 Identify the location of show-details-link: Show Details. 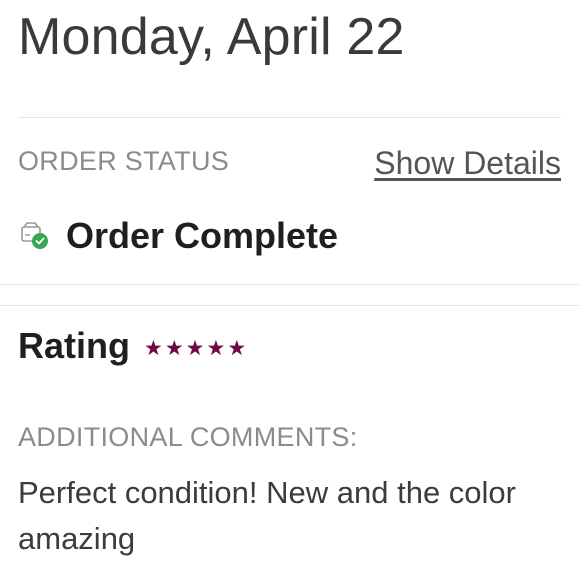
(467, 163).